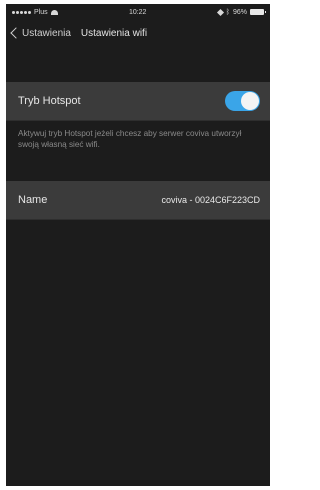 Image resolution: width=320 pixels, height=490 pixels. Describe the element at coordinates (138, 101) in the screenshot. I see `hotspot-row: Tryb Hotspot` at that location.